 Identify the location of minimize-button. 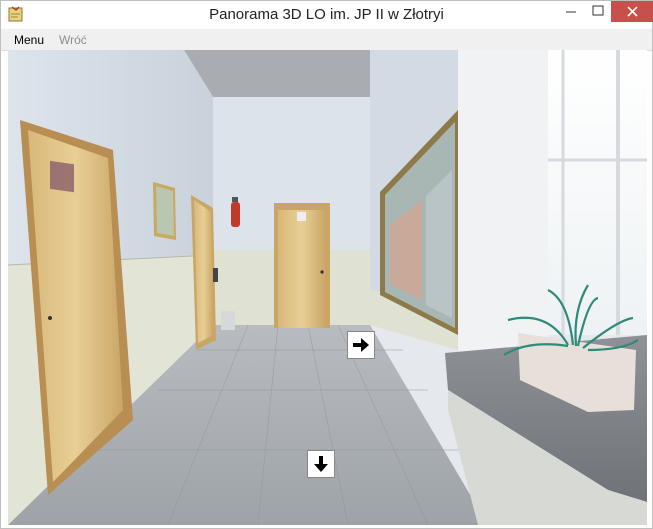
(571, 11).